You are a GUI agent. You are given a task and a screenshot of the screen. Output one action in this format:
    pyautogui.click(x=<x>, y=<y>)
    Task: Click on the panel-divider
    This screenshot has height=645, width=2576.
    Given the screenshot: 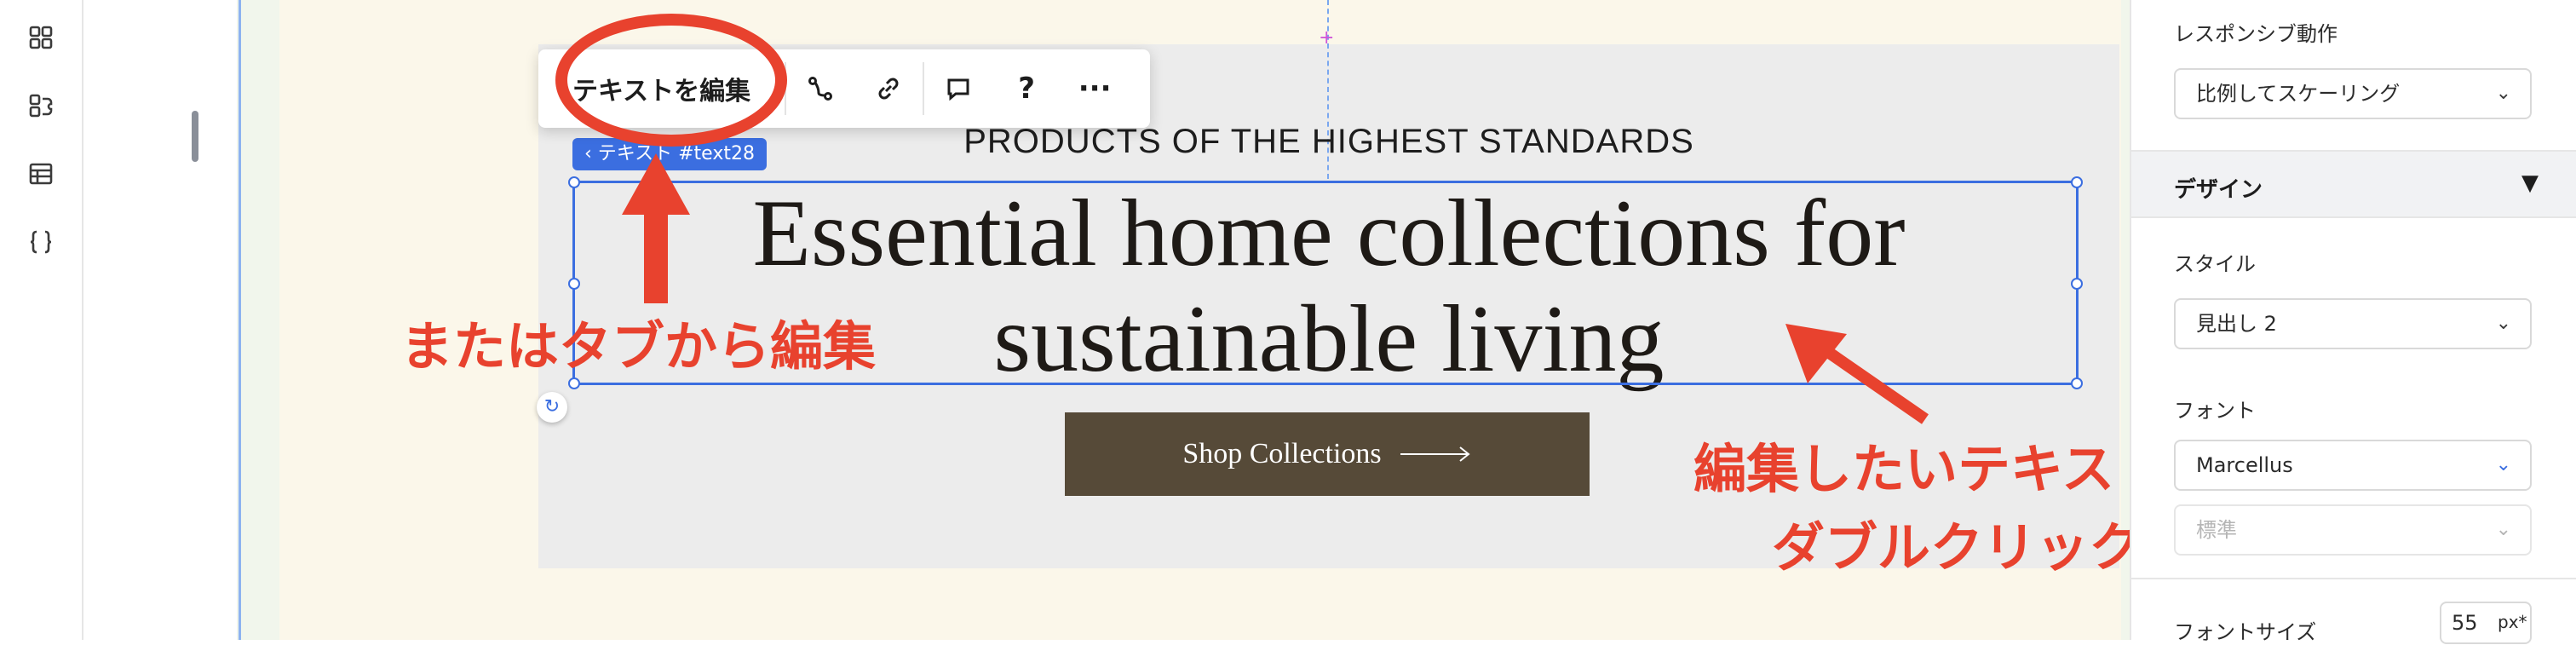 What is the action you would take?
    pyautogui.click(x=2353, y=578)
    